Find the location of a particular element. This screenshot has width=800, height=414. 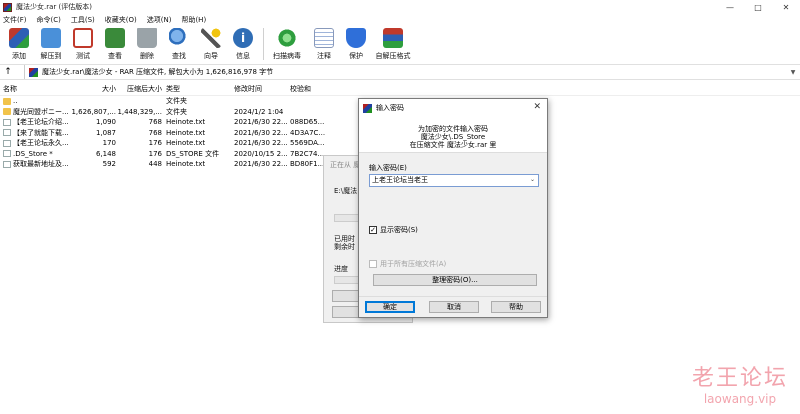

winrar-dialog-icon is located at coordinates (367, 108).